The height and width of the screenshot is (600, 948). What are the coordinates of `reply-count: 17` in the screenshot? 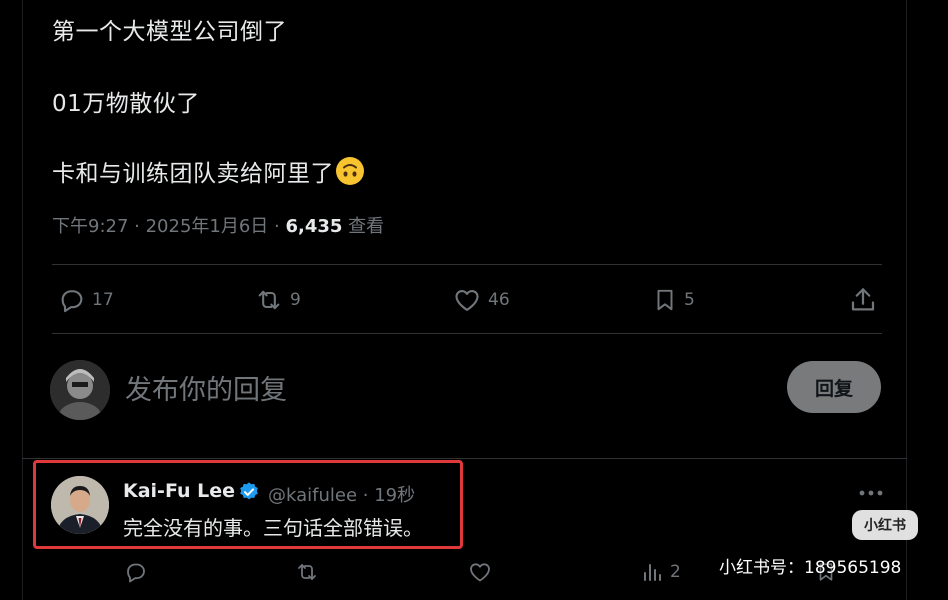 It's located at (103, 300).